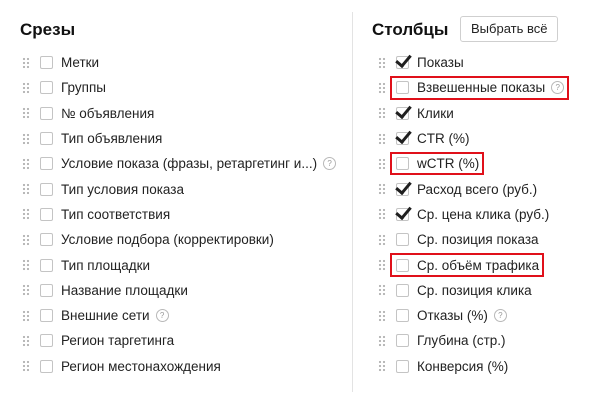 Image resolution: width=601 pixels, height=404 pixels. Describe the element at coordinates (176, 264) in the screenshot. I see `slice-item-row: Тип площадки` at that location.